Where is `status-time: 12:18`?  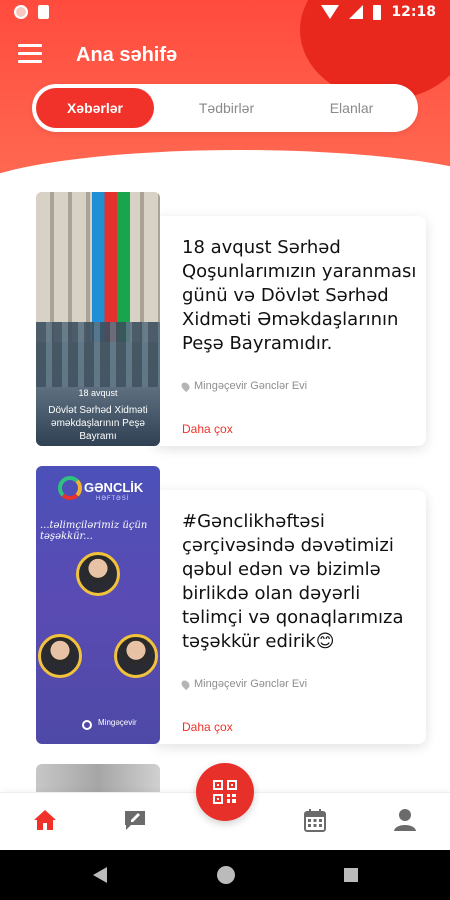 status-time: 12:18 is located at coordinates (413, 12).